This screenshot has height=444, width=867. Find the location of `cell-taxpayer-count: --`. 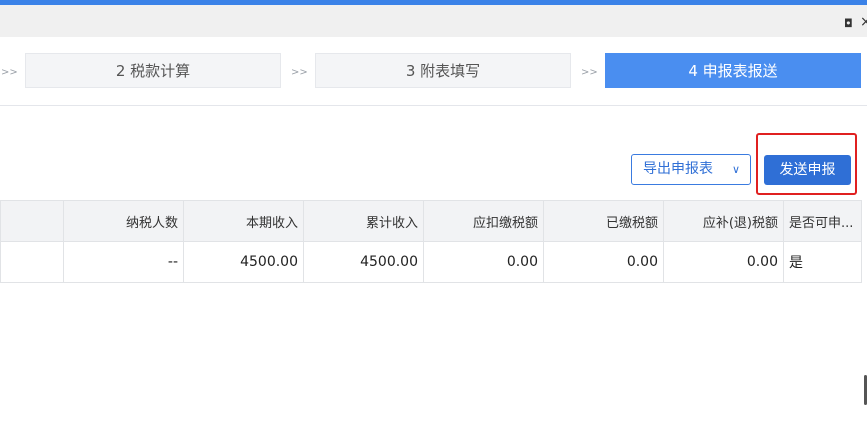

cell-taxpayer-count: -- is located at coordinates (123, 262).